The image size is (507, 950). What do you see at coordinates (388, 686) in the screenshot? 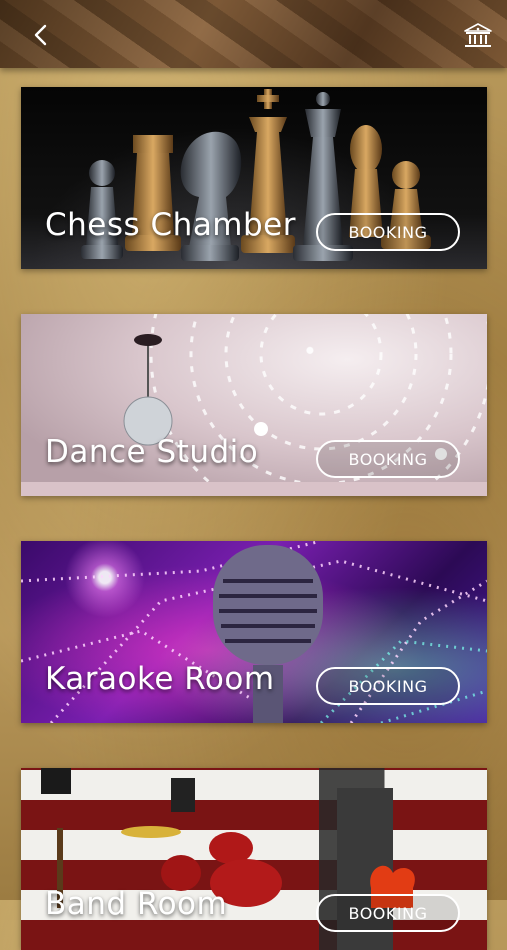
I see `booking-button-karaoke-room: BOOKING` at bounding box center [388, 686].